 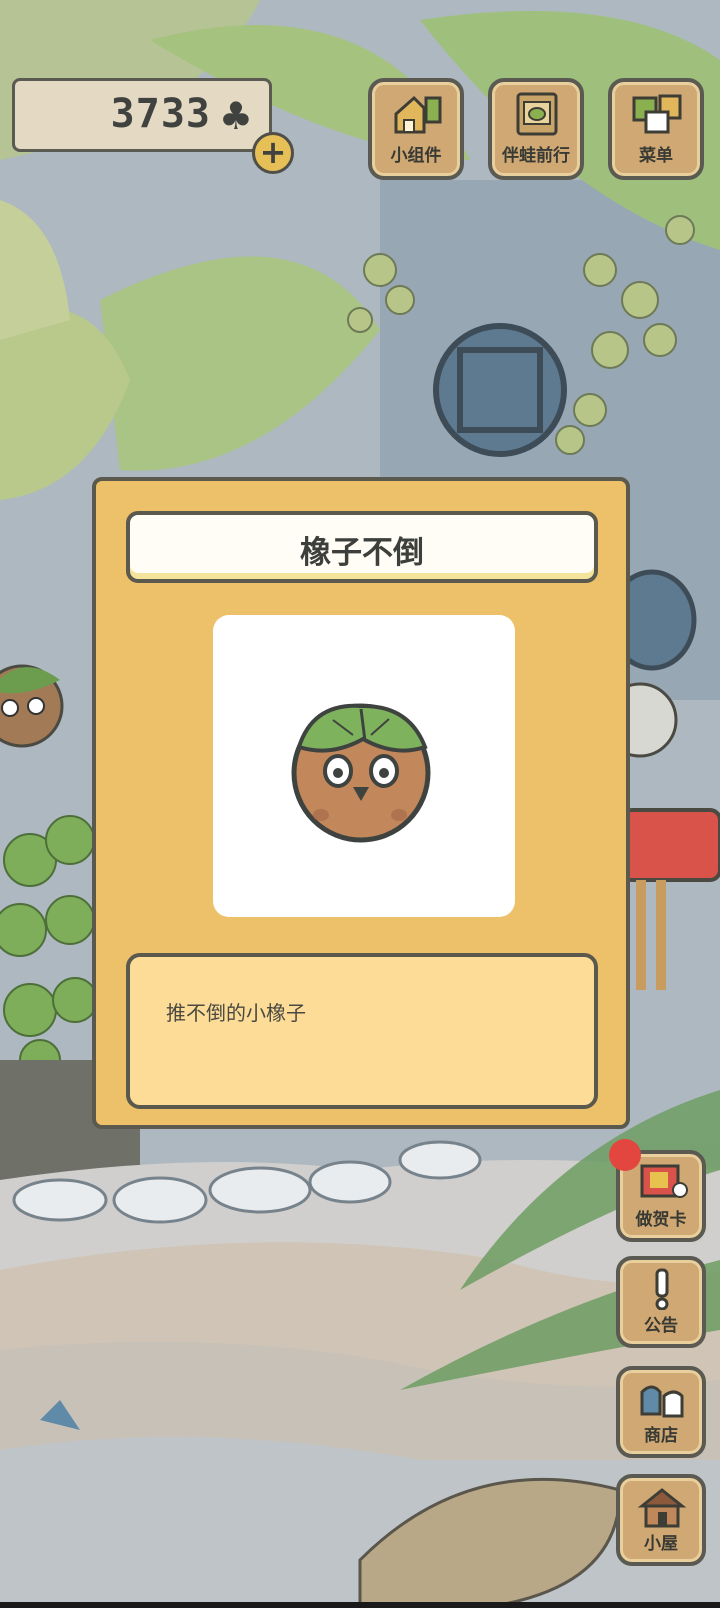 I want to click on house-button: 小屋, so click(x=661, y=1520).